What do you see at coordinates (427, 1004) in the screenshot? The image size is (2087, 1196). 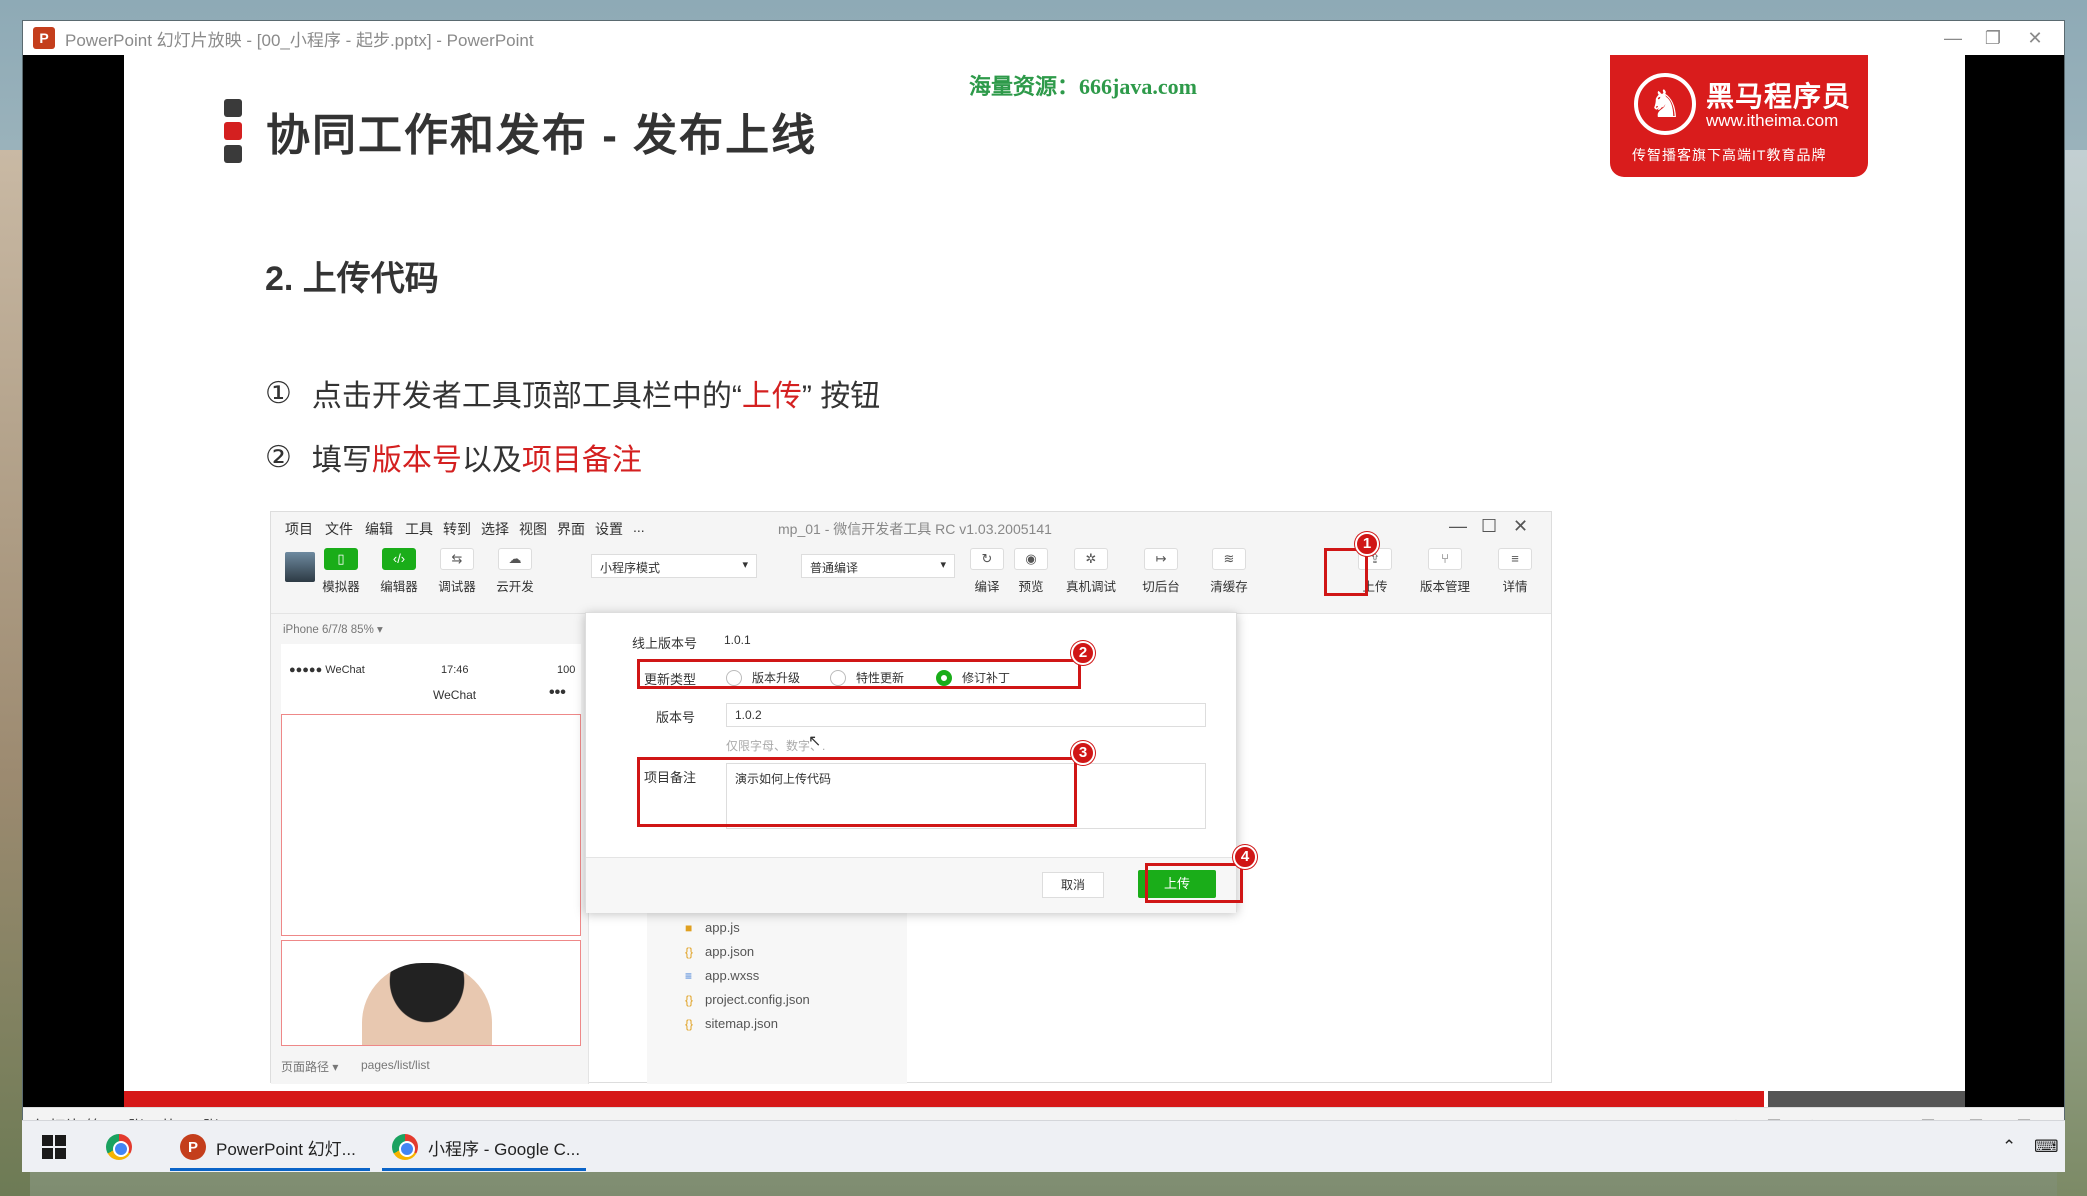 I see `portrait-image` at bounding box center [427, 1004].